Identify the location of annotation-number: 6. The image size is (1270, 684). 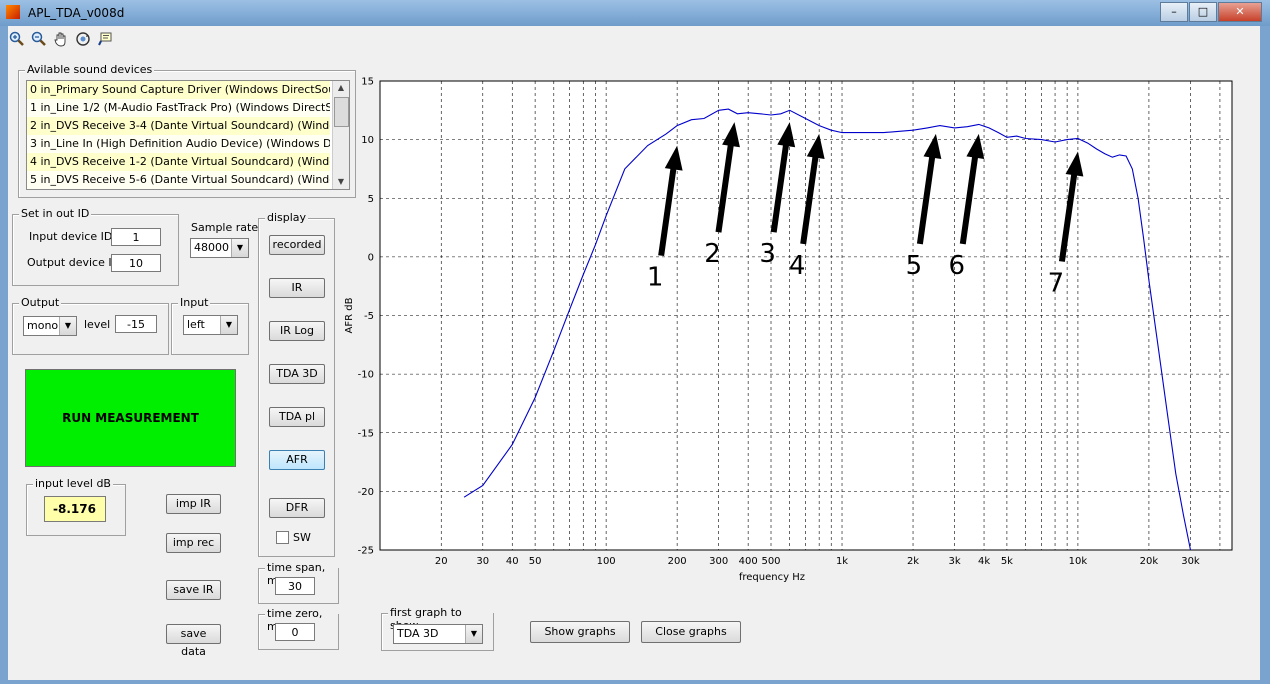
(957, 266).